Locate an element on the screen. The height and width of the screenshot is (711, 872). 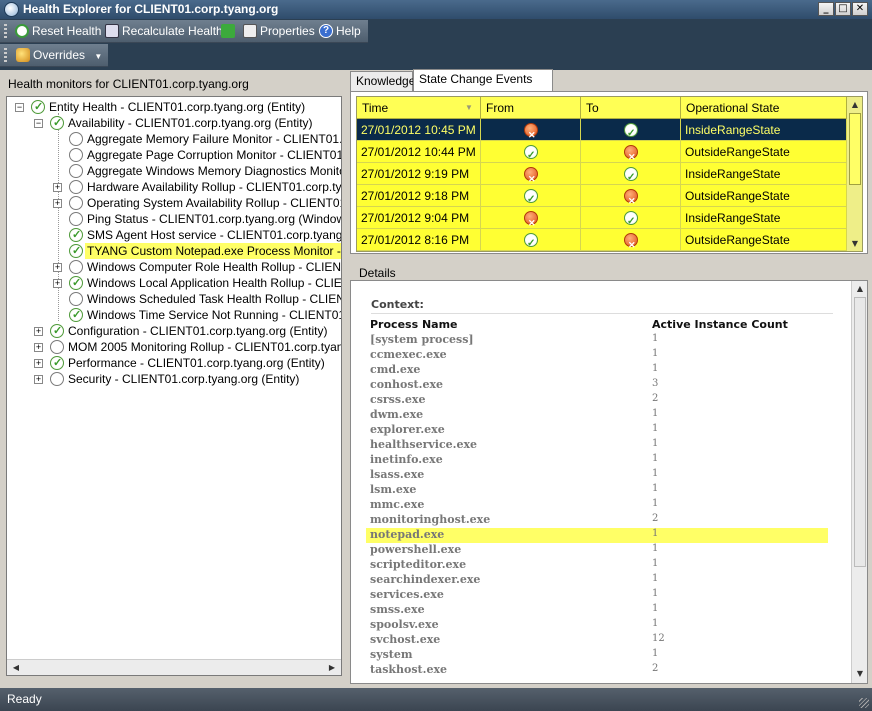
tree-horizontal-scrollbar: ◀ ▶ is located at coordinates (174, 667).